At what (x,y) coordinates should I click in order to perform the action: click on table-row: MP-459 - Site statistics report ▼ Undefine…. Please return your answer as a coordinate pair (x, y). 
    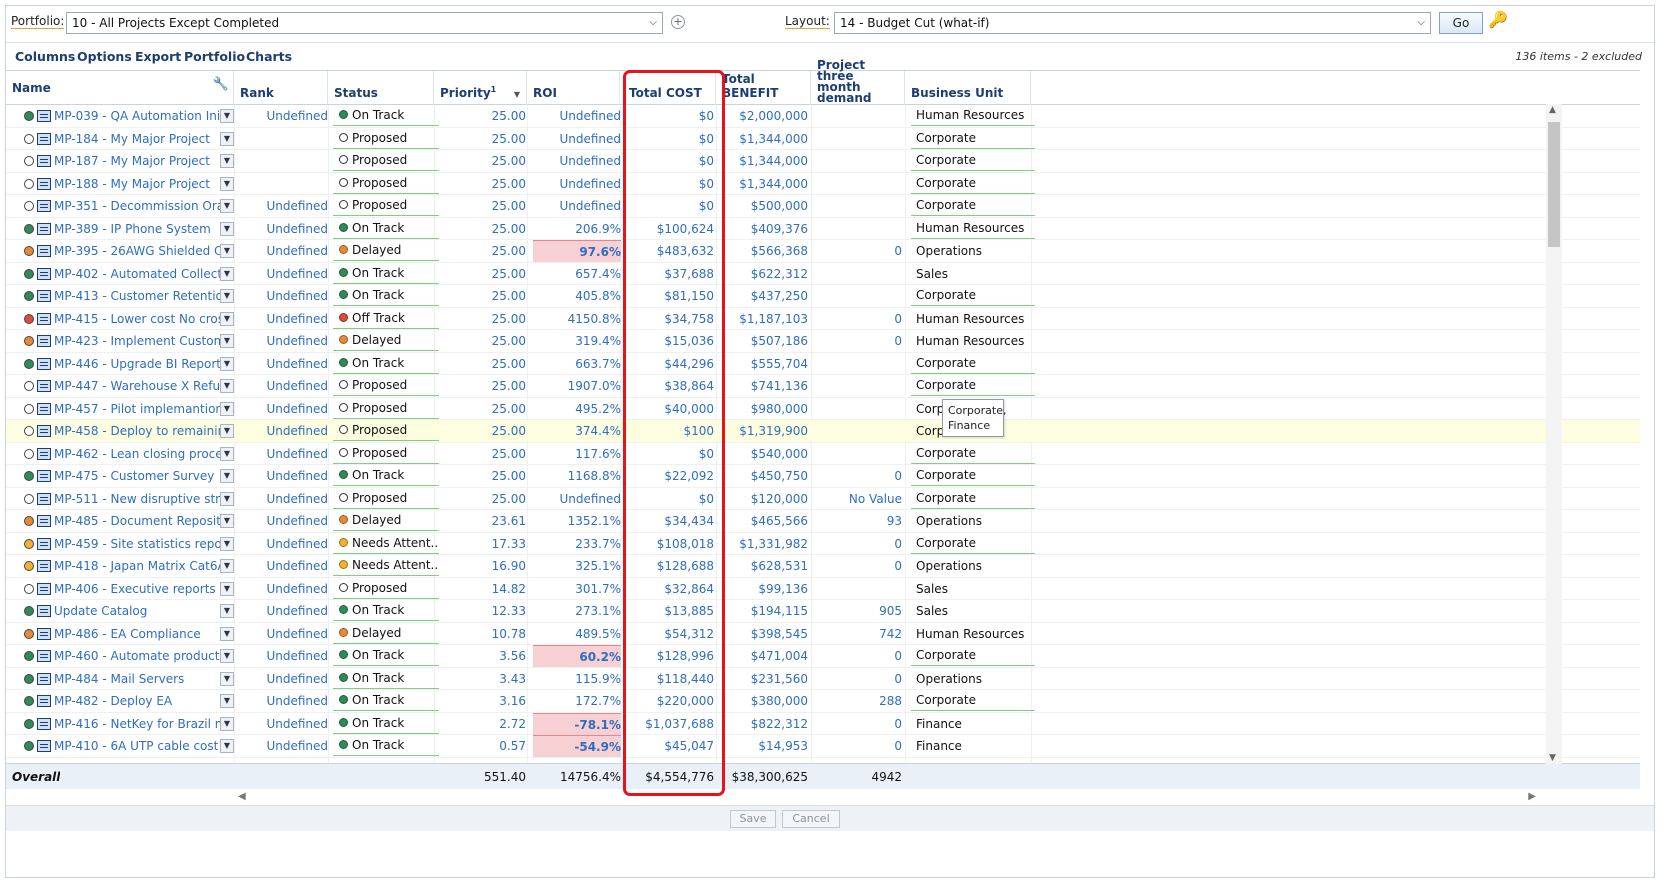
    Looking at the image, I should click on (823, 544).